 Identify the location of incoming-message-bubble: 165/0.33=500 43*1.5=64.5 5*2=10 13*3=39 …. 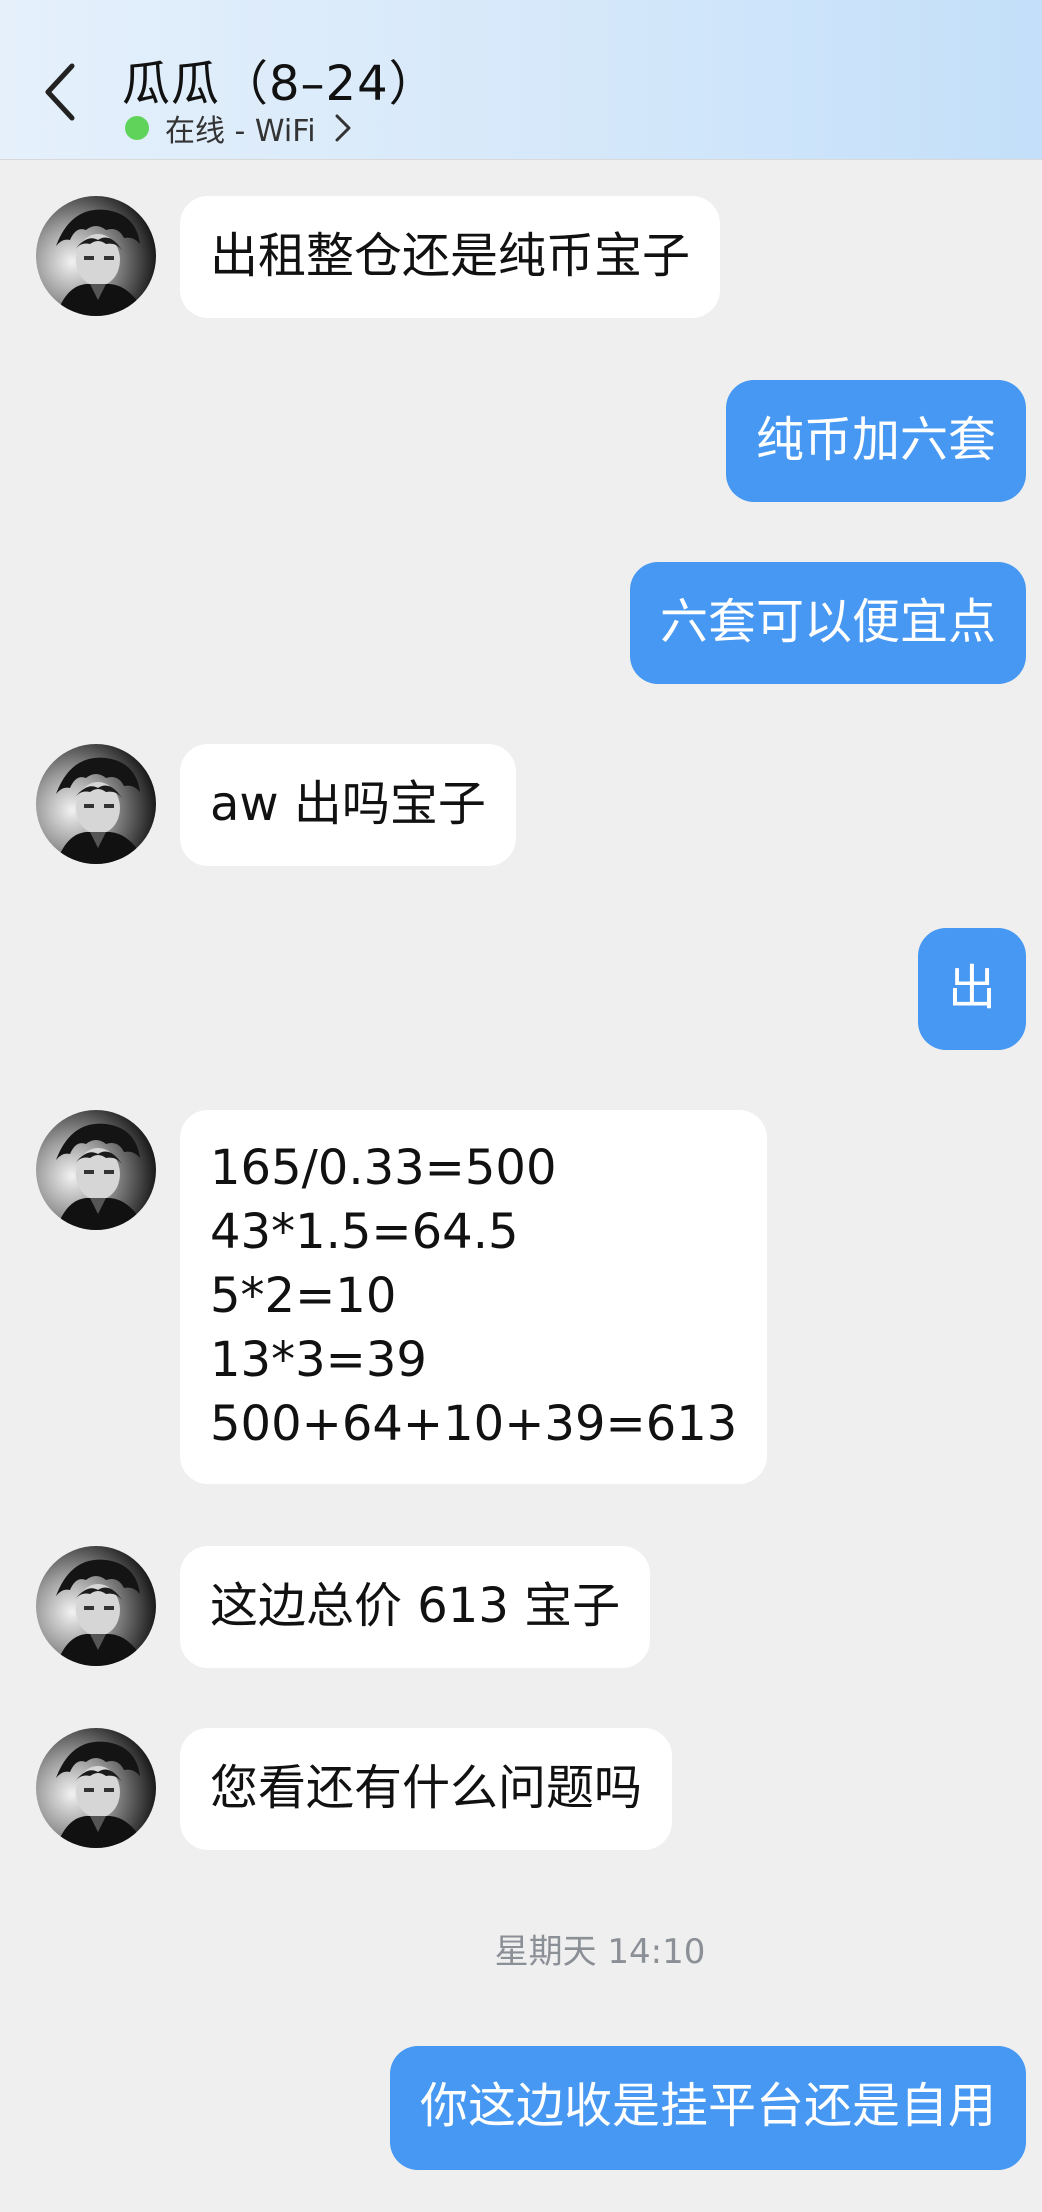
(474, 1297).